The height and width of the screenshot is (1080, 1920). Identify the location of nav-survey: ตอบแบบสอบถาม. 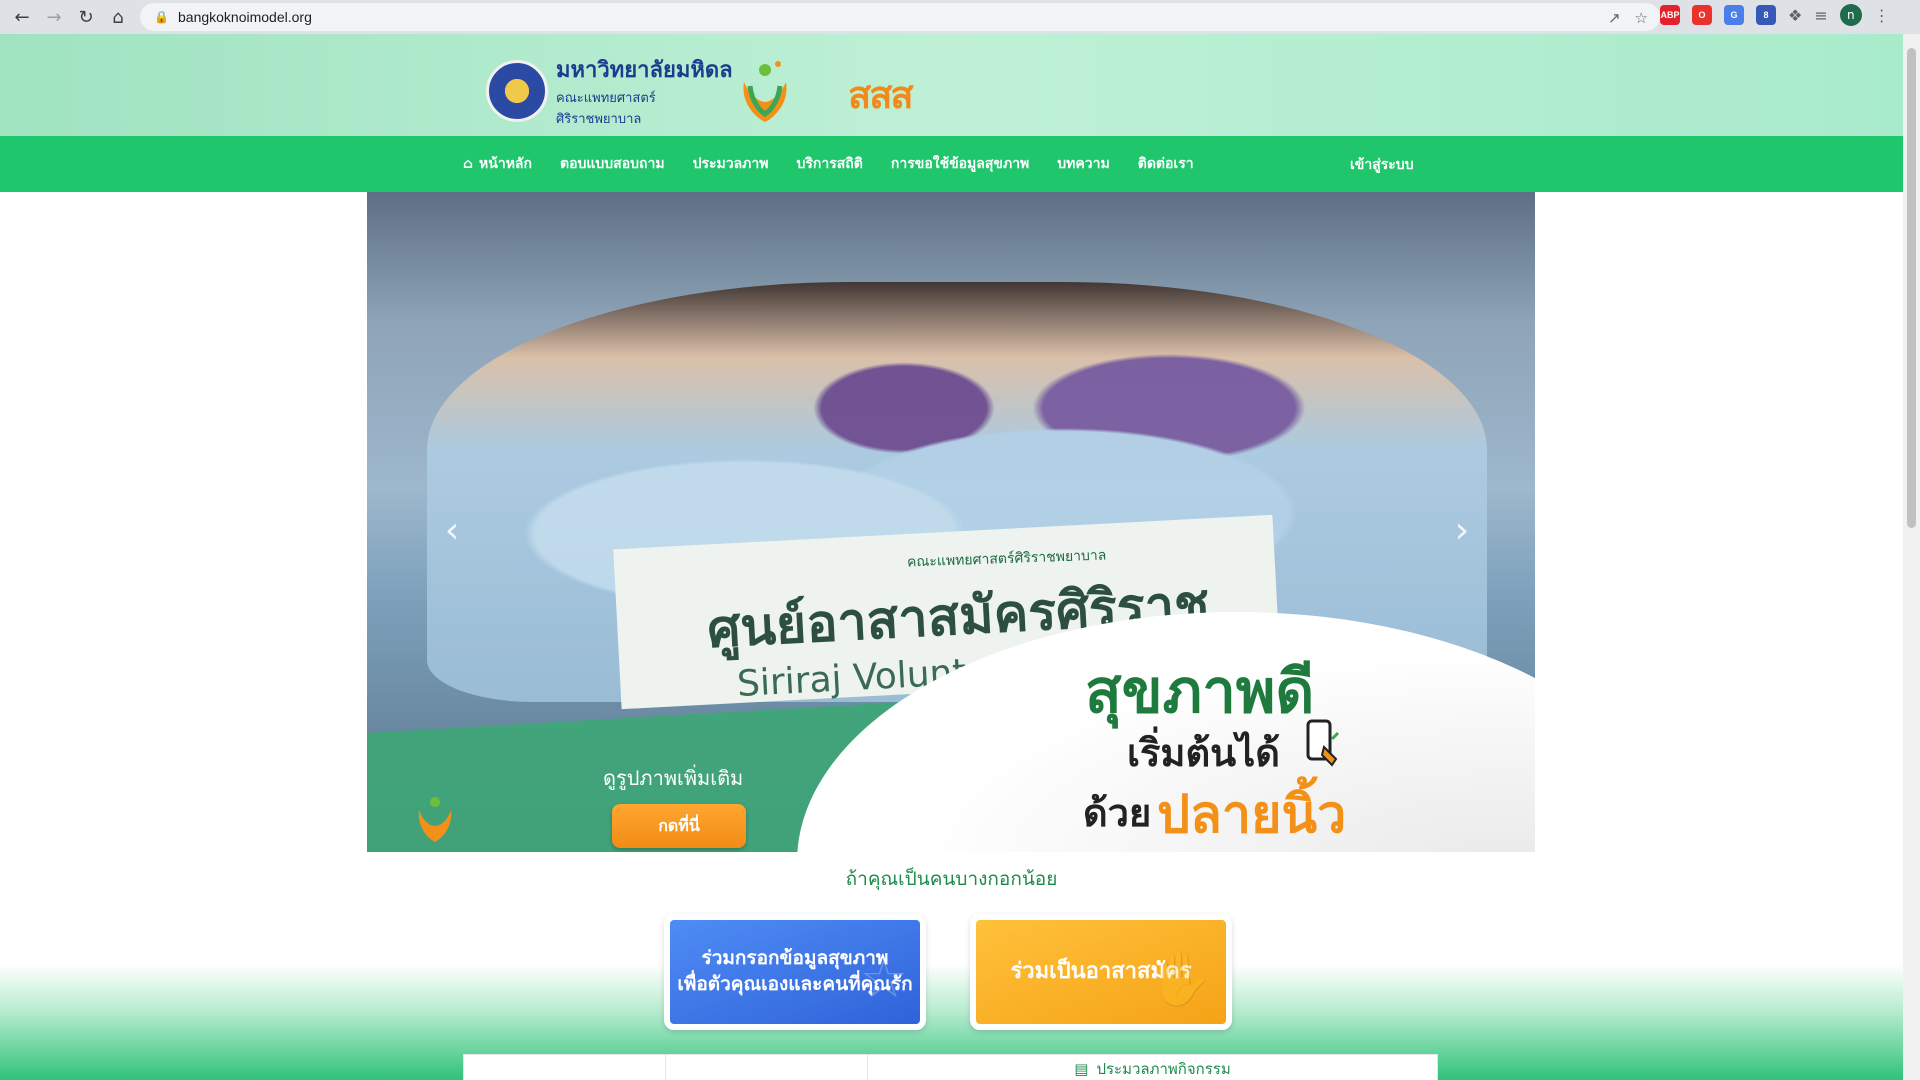
(612, 164).